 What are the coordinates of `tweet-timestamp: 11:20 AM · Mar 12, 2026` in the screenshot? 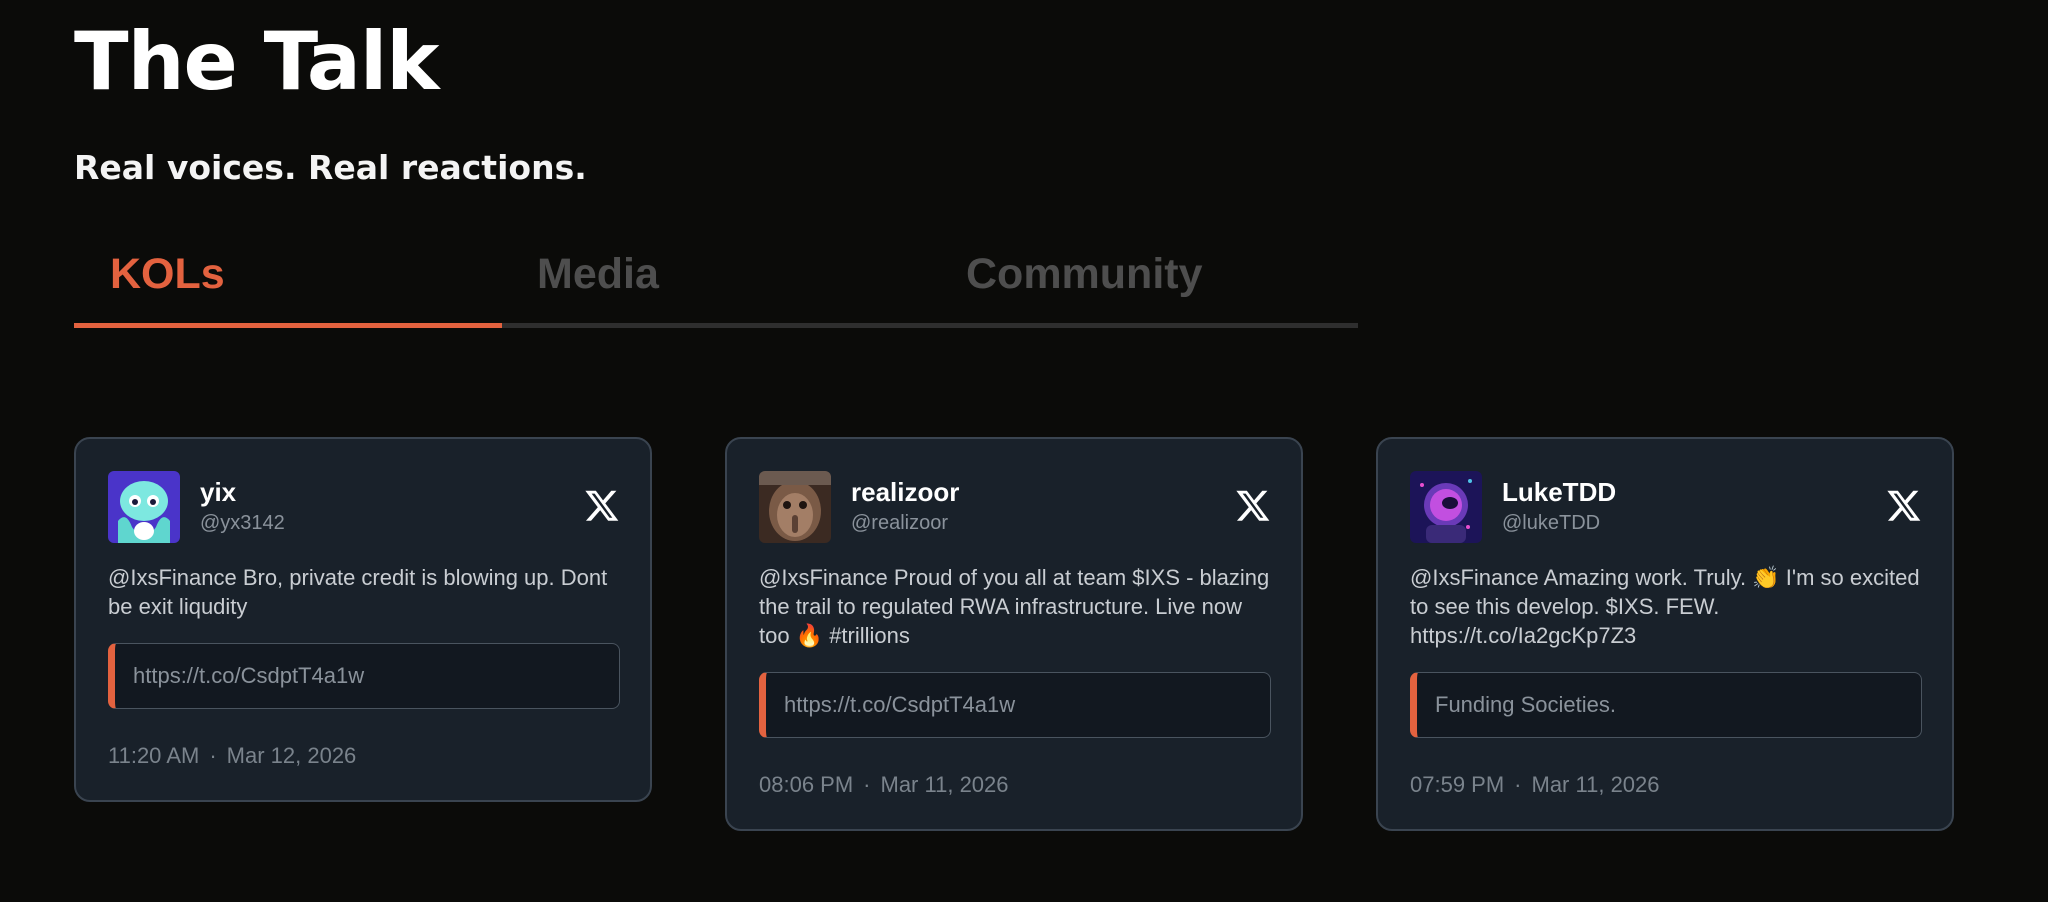 It's located at (232, 756).